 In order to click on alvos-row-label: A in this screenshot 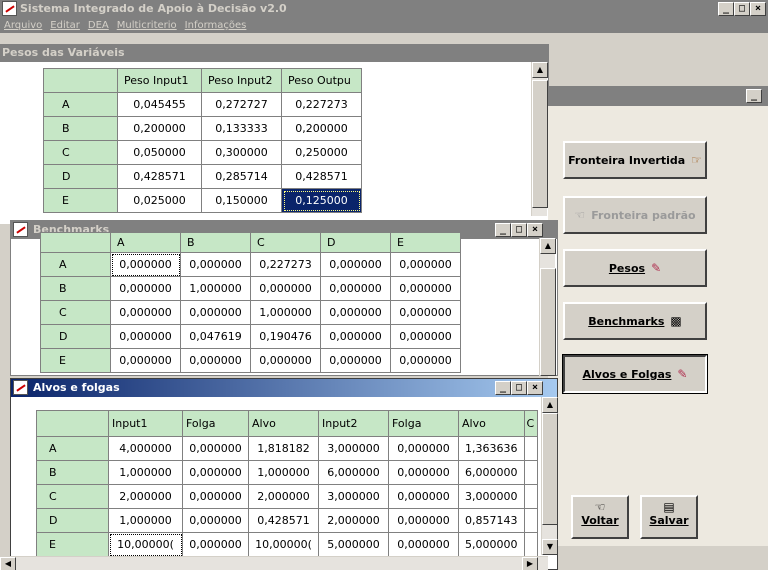, I will do `click(72, 448)`.